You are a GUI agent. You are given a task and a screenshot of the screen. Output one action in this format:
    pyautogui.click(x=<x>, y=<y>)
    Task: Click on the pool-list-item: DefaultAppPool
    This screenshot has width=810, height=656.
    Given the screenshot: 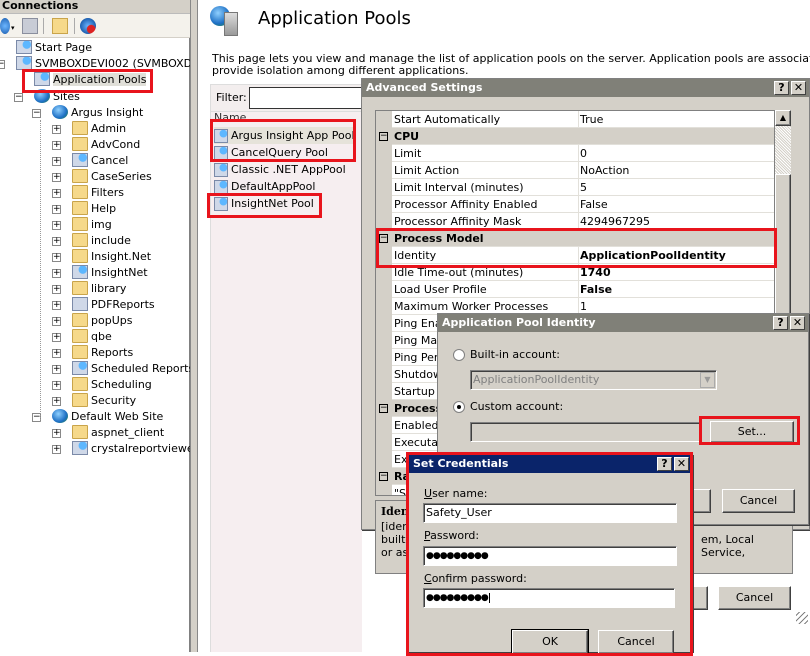 What is the action you would take?
    pyautogui.click(x=264, y=186)
    